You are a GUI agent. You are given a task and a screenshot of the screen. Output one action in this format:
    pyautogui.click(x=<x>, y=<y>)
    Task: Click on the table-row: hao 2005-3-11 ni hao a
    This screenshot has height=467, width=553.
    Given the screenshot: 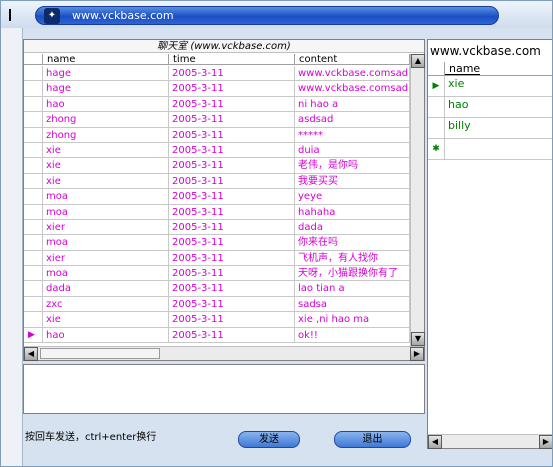 What is the action you would take?
    pyautogui.click(x=217, y=104)
    